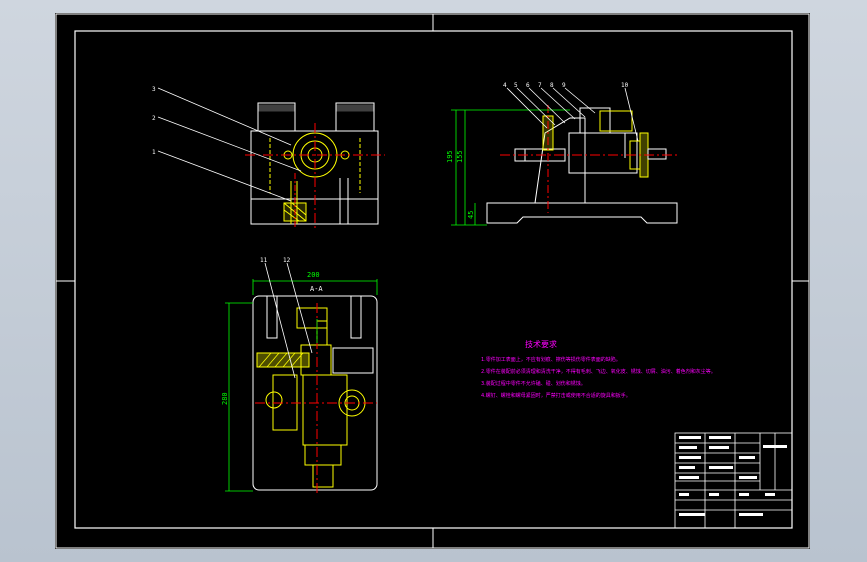 This screenshot has width=867, height=562. Describe the element at coordinates (541, 344) in the screenshot. I see `tech-requirements-title: 技术要求` at that location.